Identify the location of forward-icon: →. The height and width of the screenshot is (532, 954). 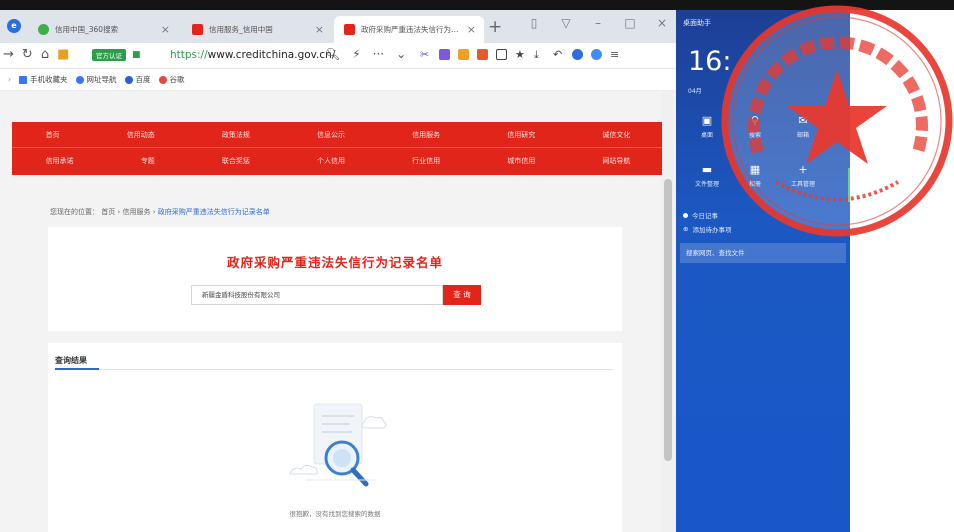
(8, 54).